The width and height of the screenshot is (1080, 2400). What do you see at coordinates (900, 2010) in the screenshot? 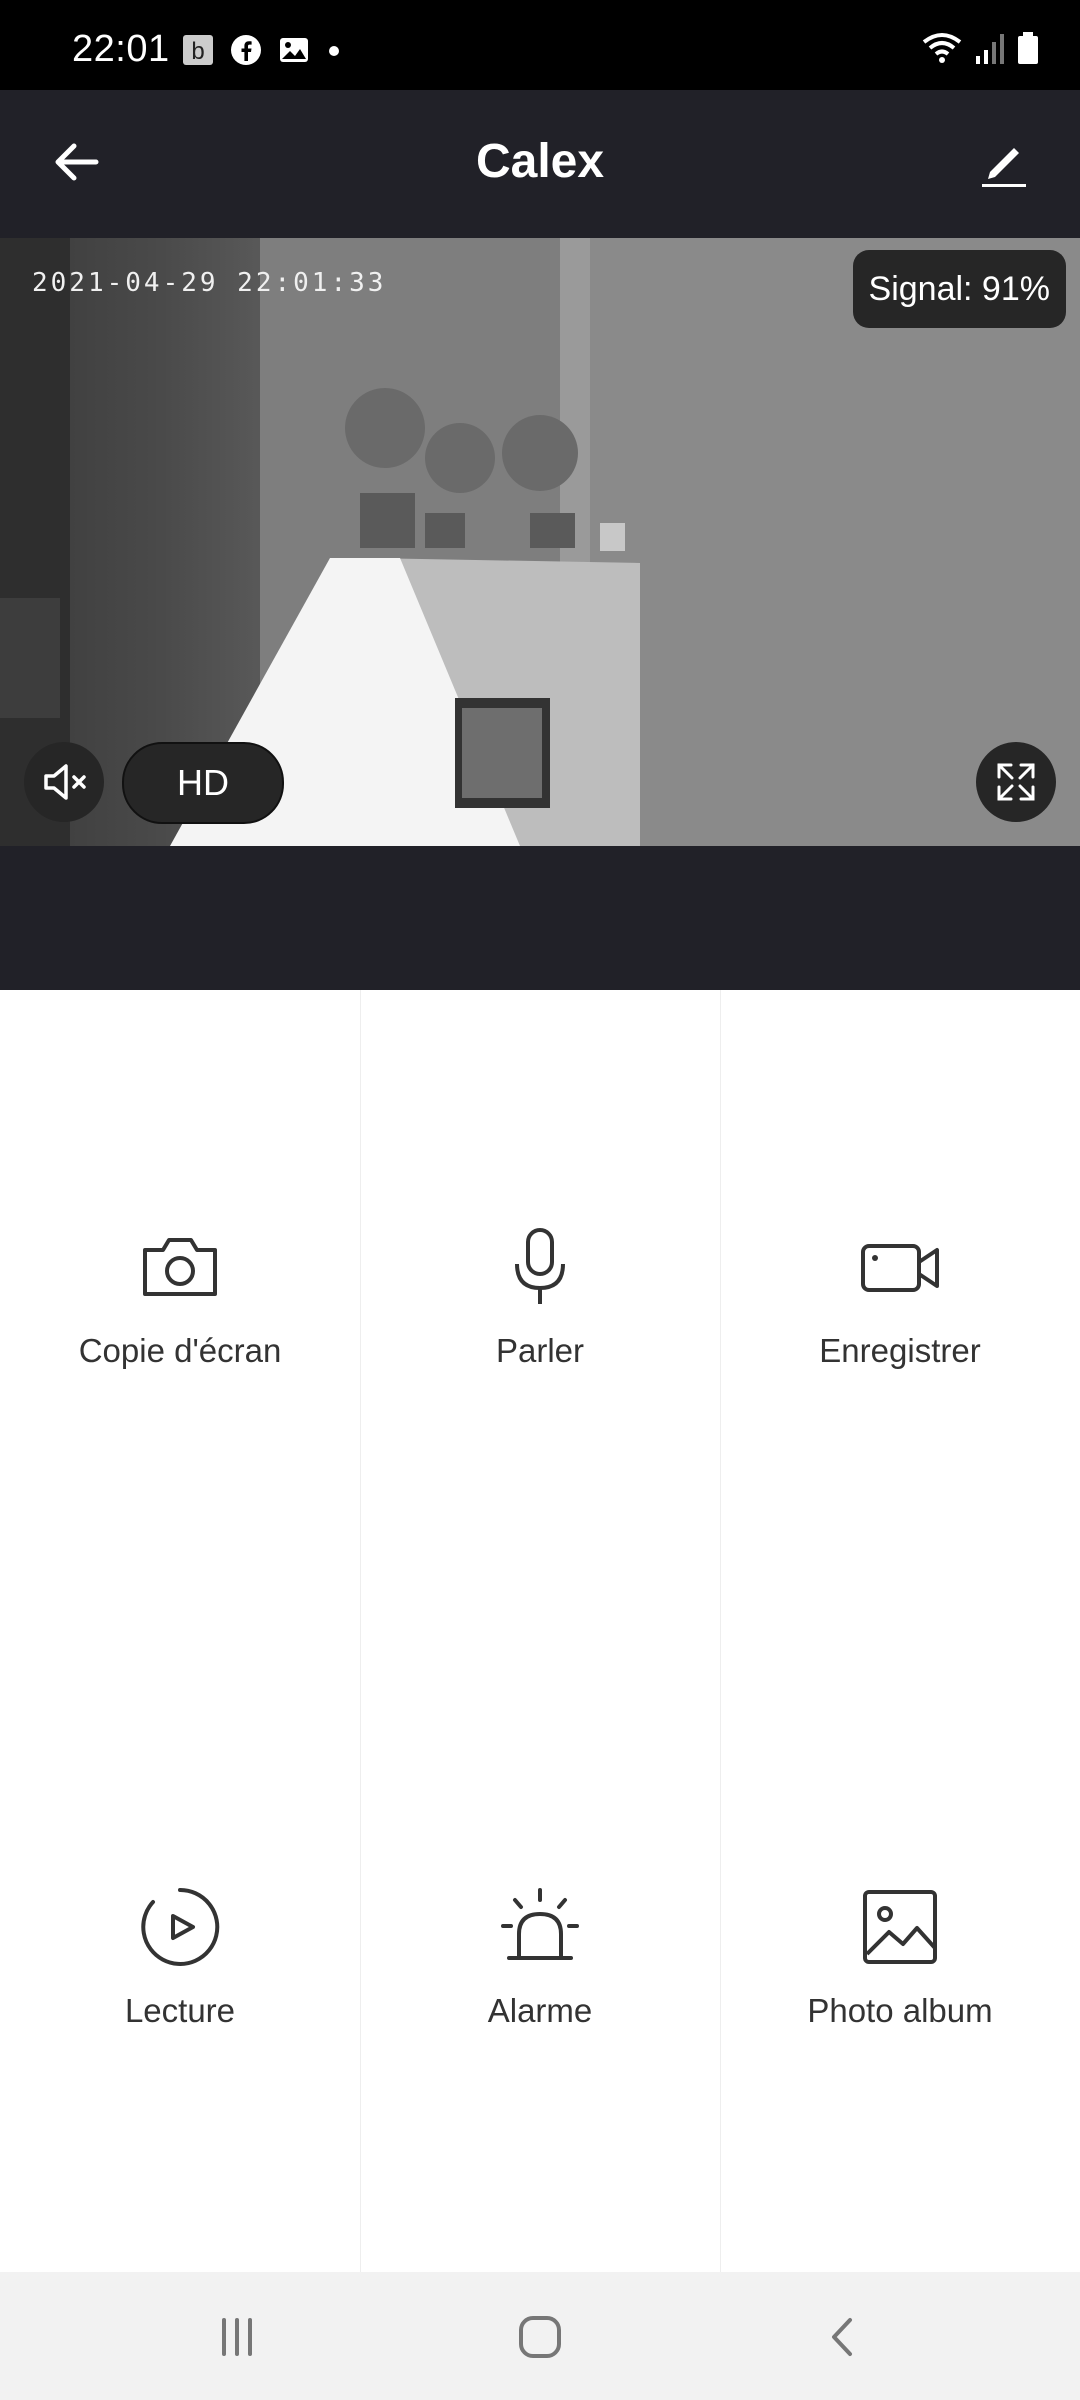
I see `photo-album-label: Photo album` at bounding box center [900, 2010].